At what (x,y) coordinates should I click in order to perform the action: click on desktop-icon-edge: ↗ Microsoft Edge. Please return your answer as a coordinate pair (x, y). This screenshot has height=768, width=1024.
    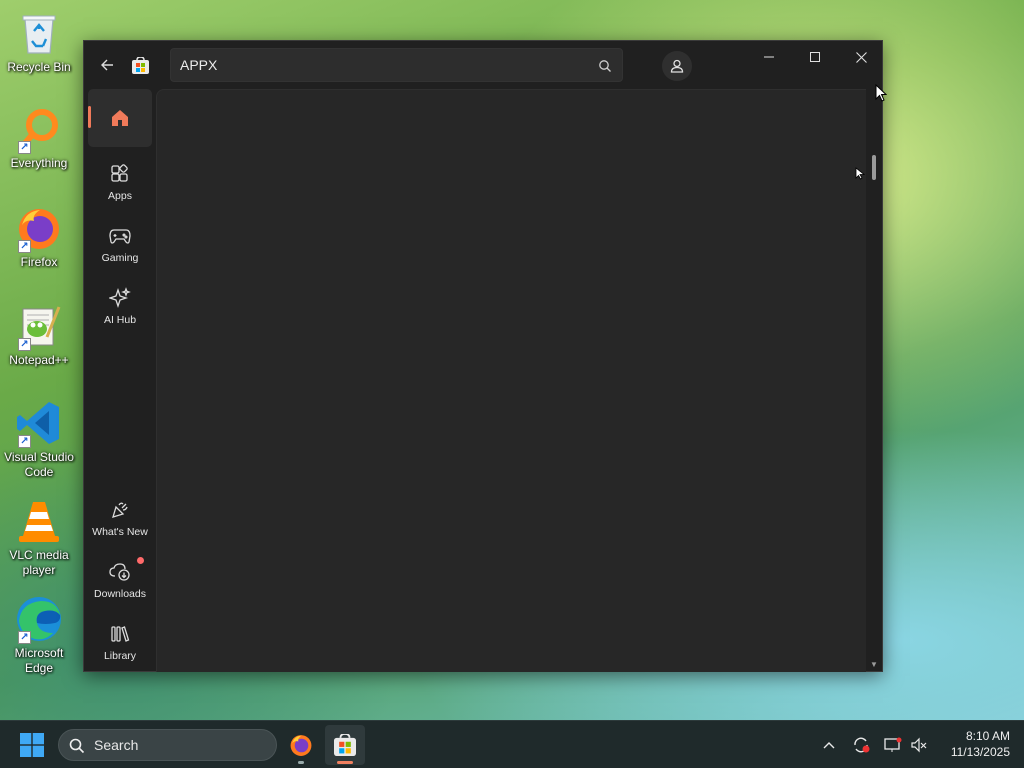
    Looking at the image, I should click on (39, 635).